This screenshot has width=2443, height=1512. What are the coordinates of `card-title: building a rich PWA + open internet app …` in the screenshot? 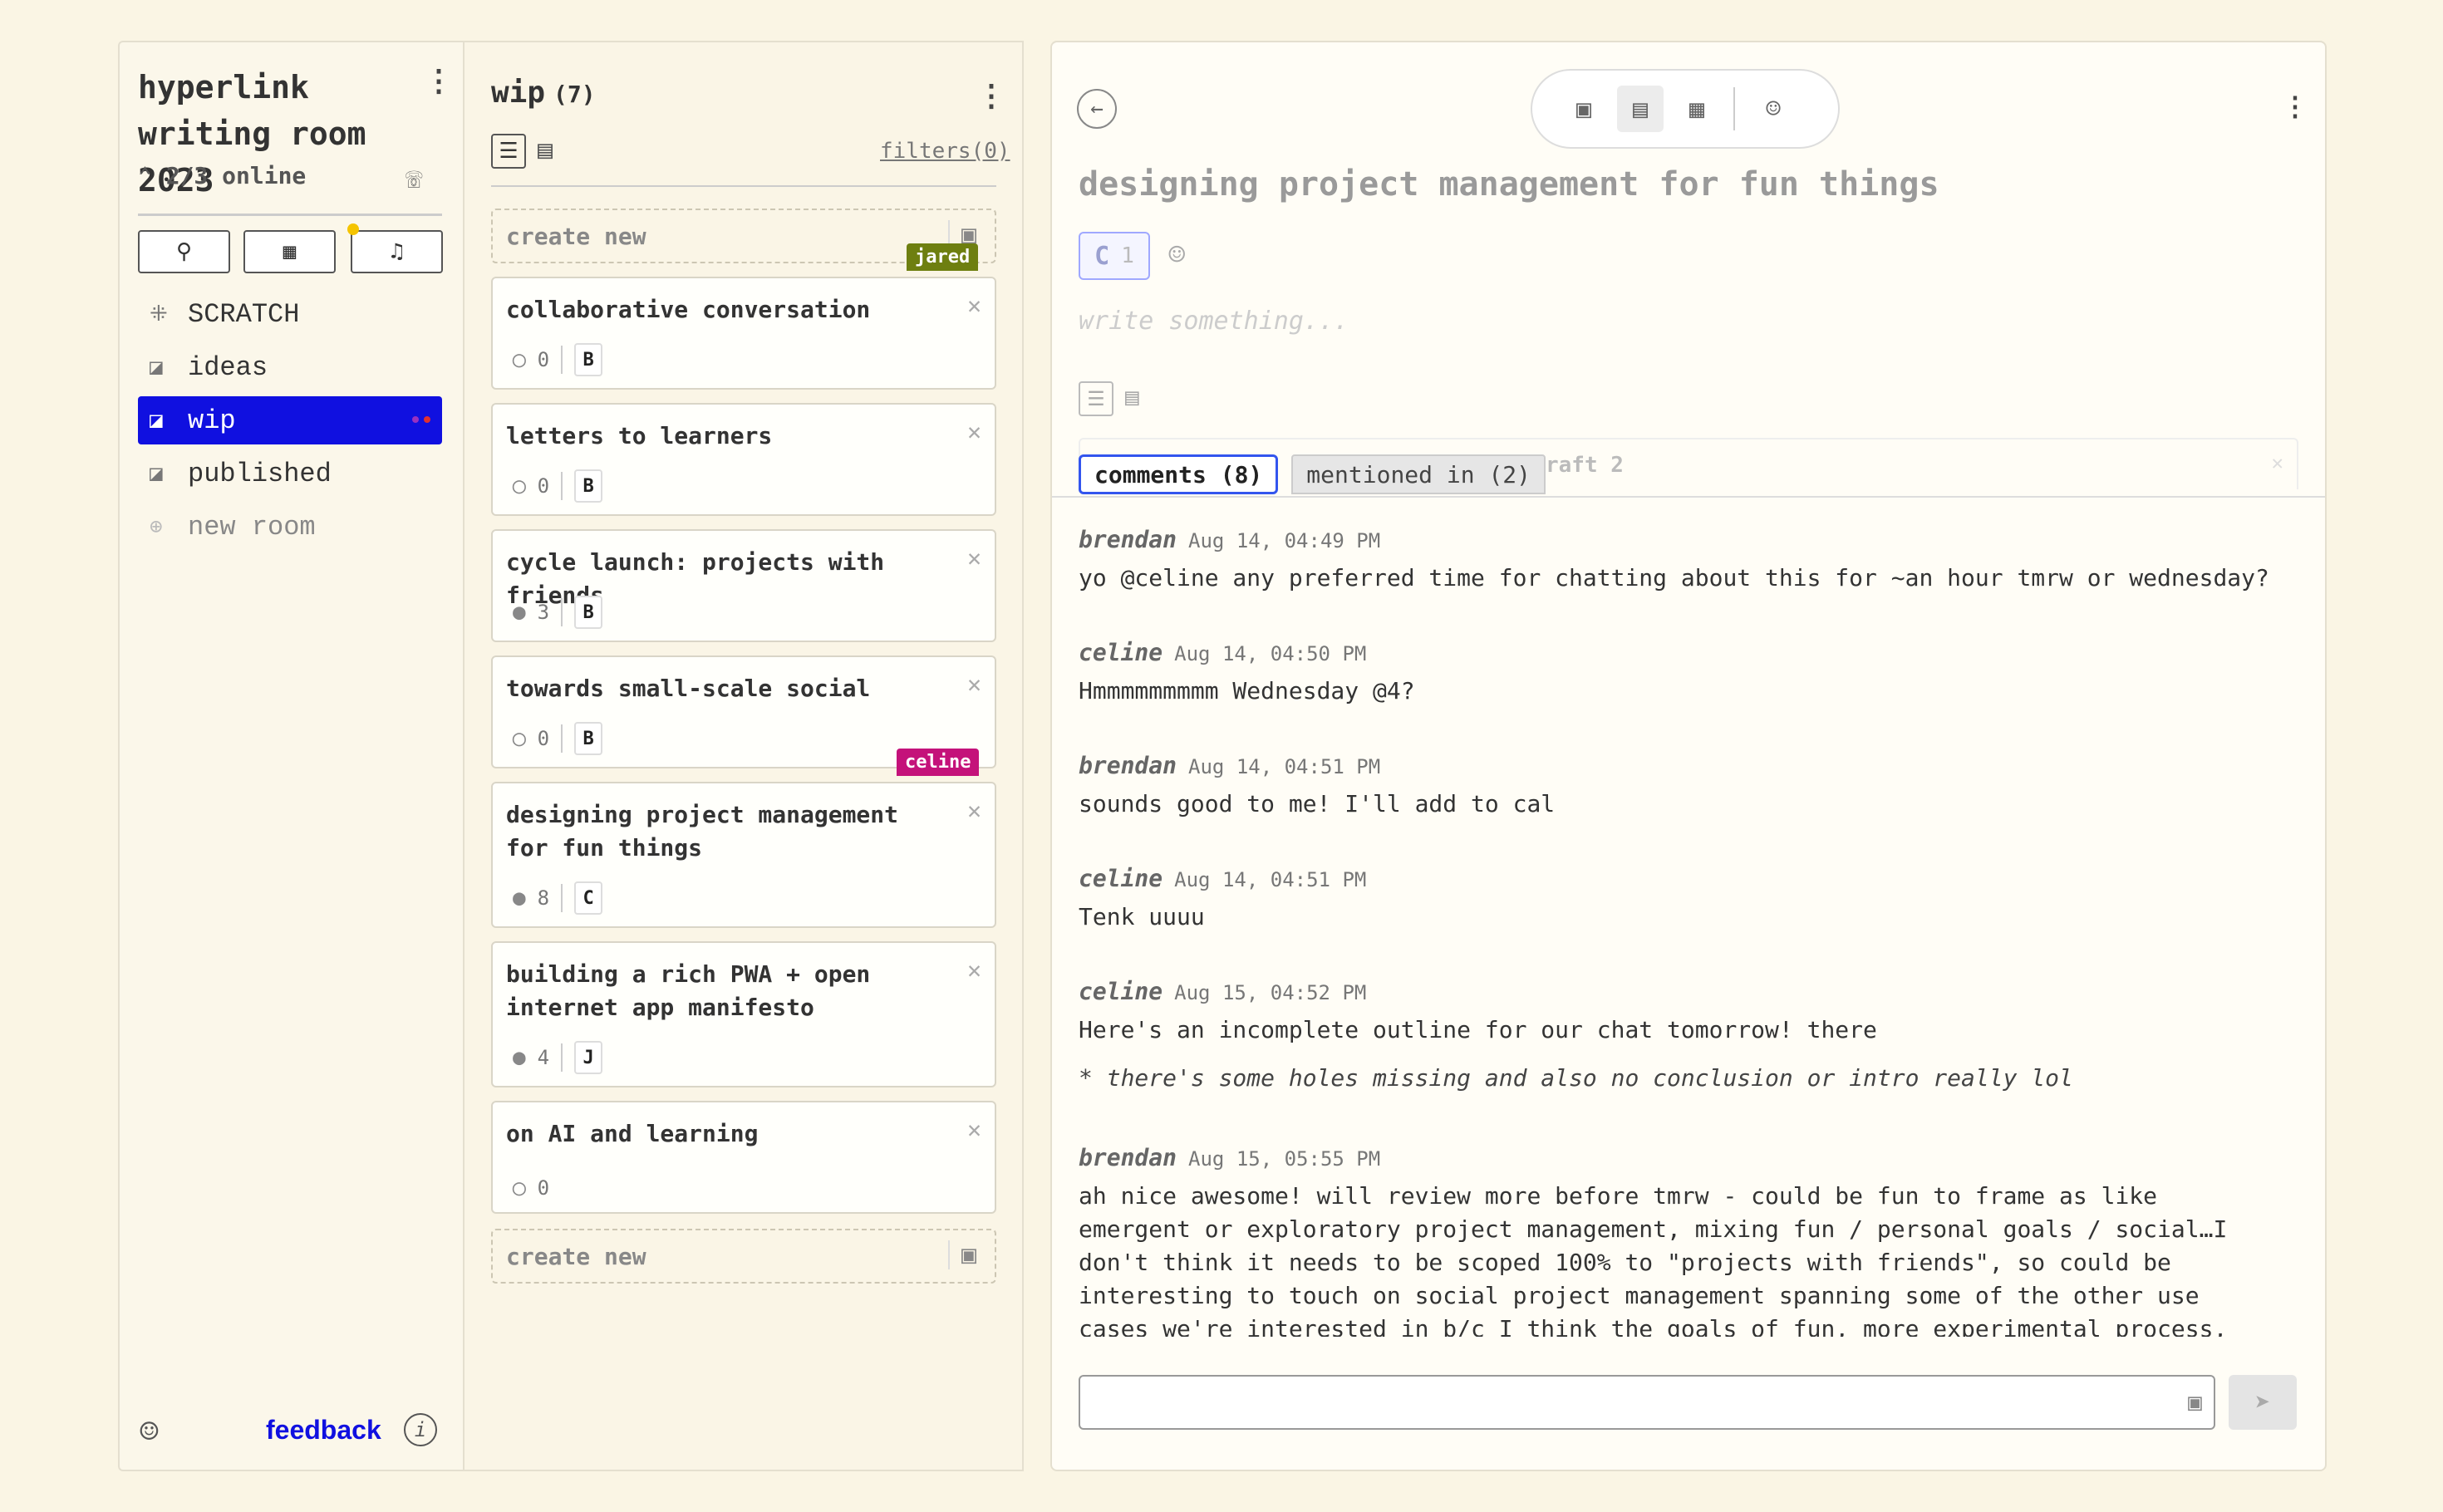 It's located at (689, 990).